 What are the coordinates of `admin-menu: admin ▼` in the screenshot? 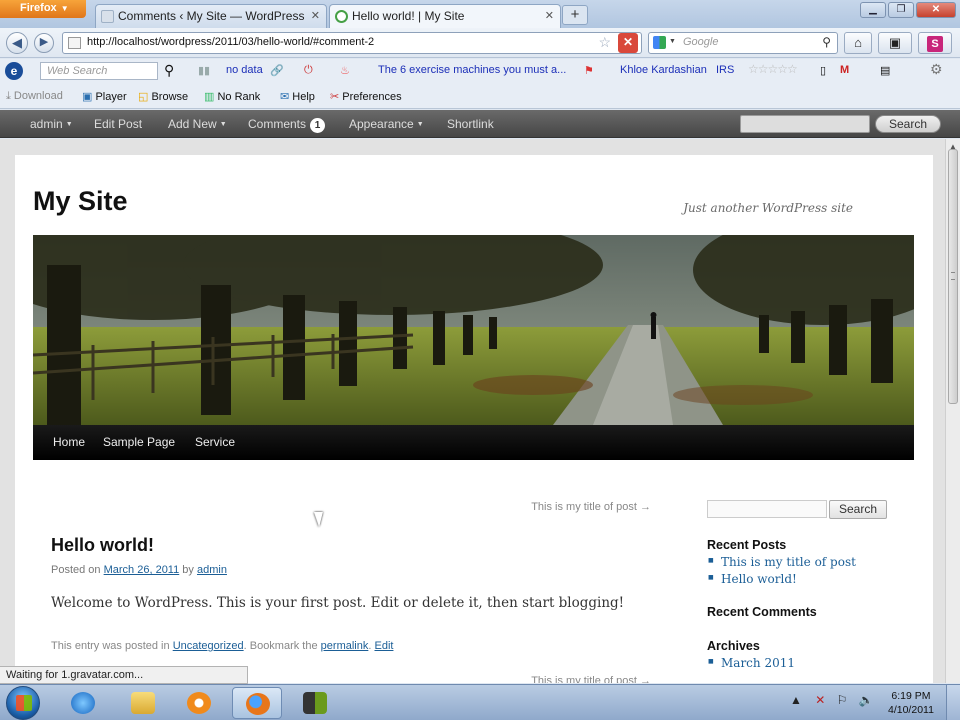 It's located at (51, 124).